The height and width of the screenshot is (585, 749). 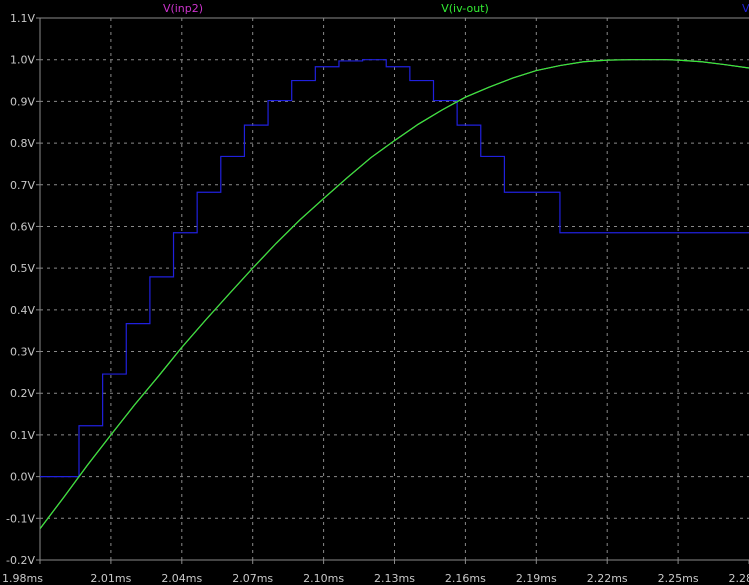 I want to click on y-tick-label: -0.2V, so click(x=20, y=560).